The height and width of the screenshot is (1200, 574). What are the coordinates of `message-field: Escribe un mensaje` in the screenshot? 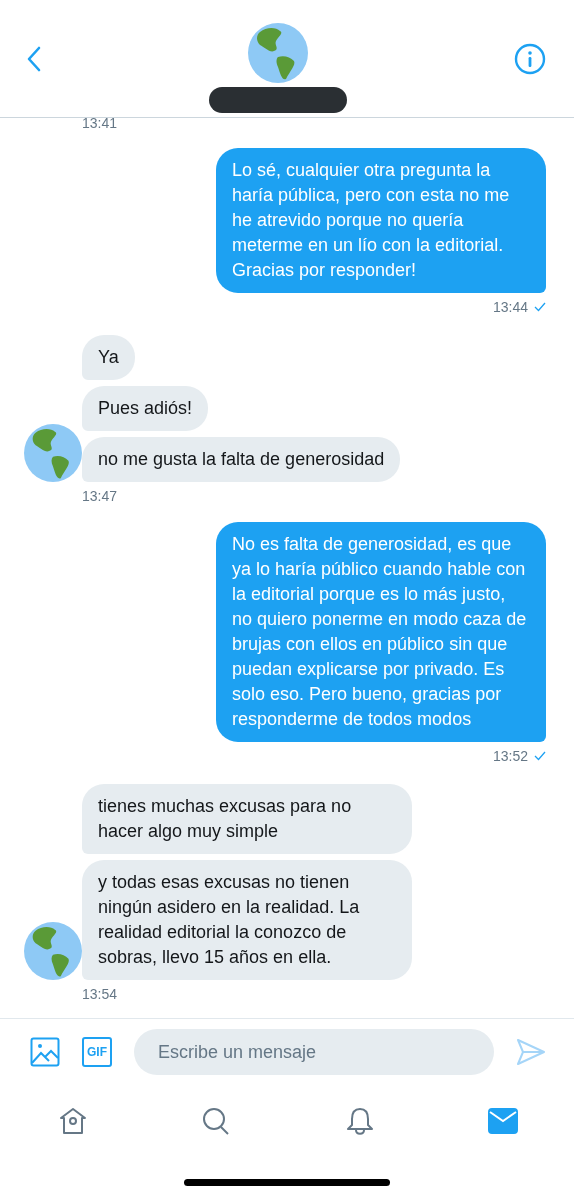 It's located at (314, 1052).